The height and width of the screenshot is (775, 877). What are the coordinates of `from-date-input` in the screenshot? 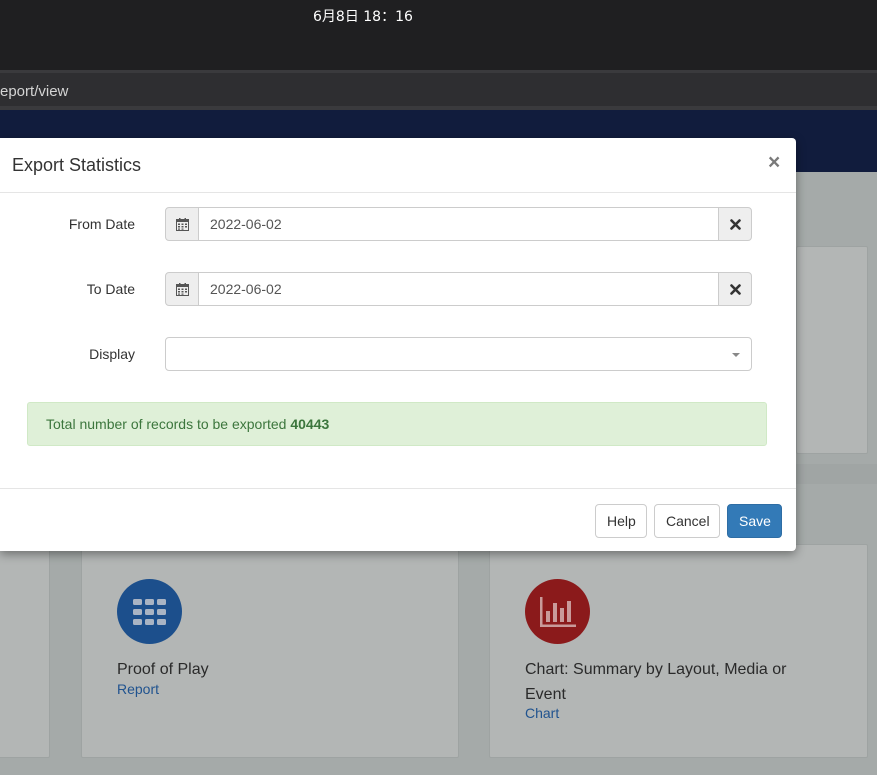 It's located at (459, 224).